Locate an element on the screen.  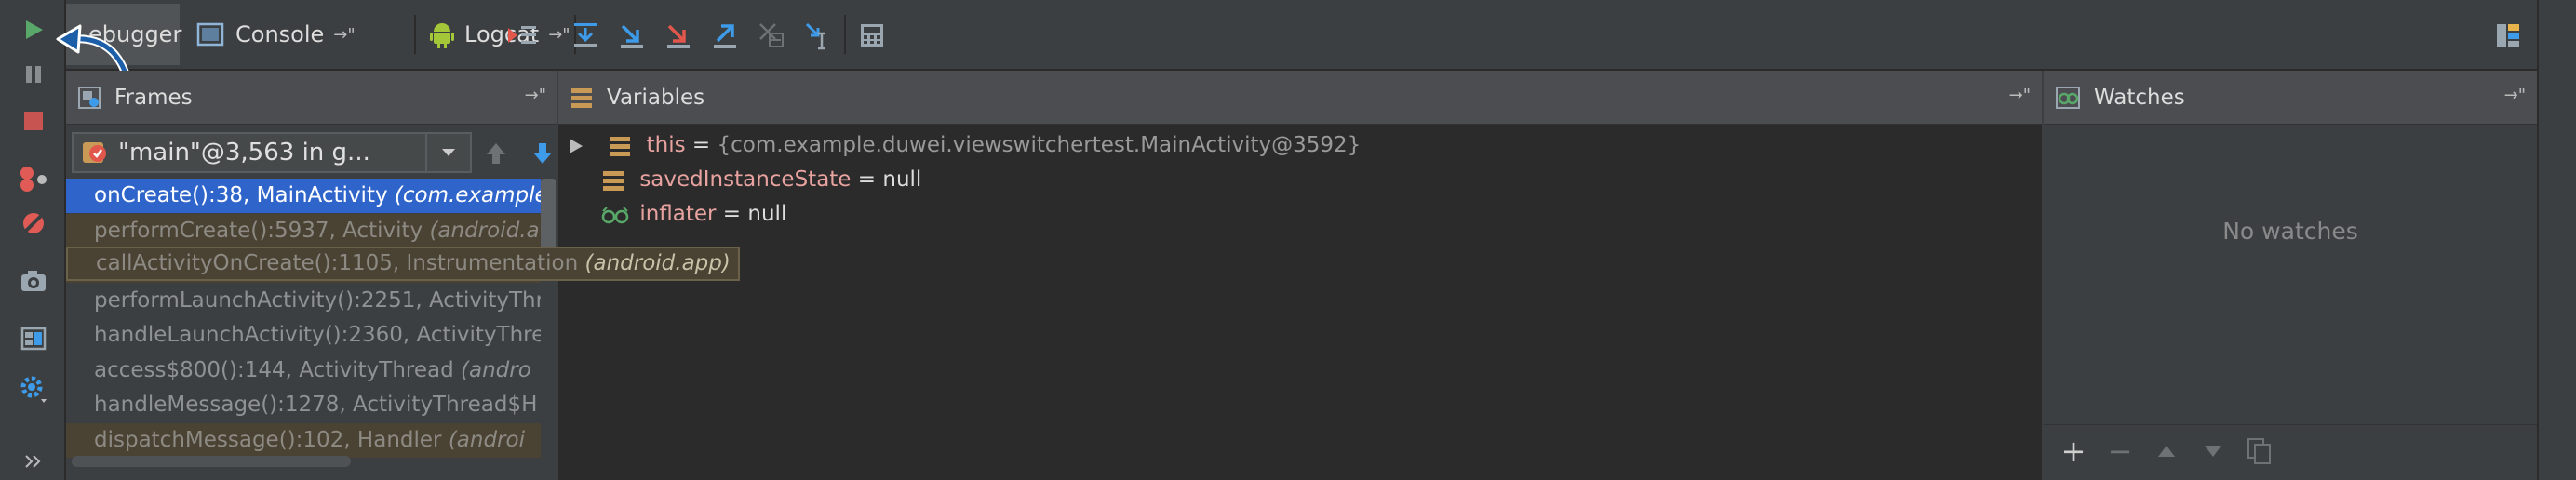
stop-button is located at coordinates (33, 121).